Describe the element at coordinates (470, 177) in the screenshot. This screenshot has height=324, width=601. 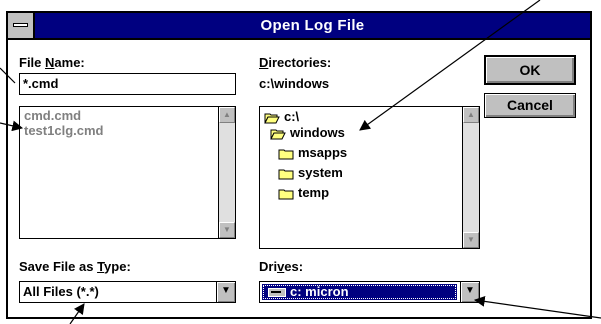
I see `directory-list-scrollbar: ▲ ▼` at that location.